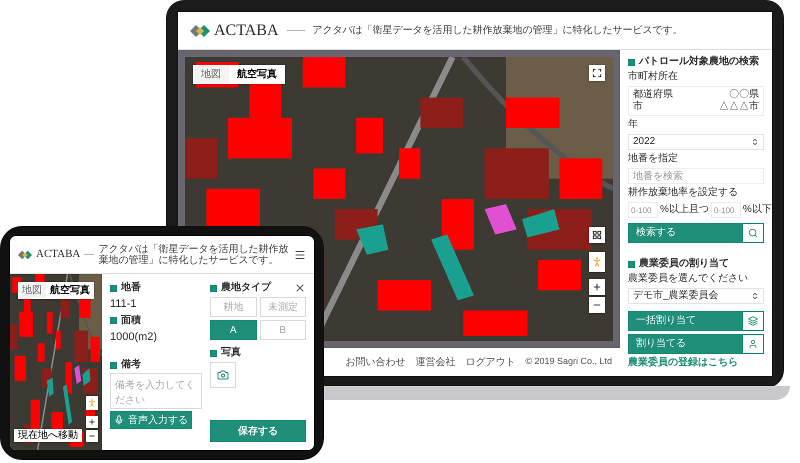 This screenshot has height=463, width=800. What do you see at coordinates (757, 210) in the screenshot?
I see `rate-max-suffix: %以下` at bounding box center [757, 210].